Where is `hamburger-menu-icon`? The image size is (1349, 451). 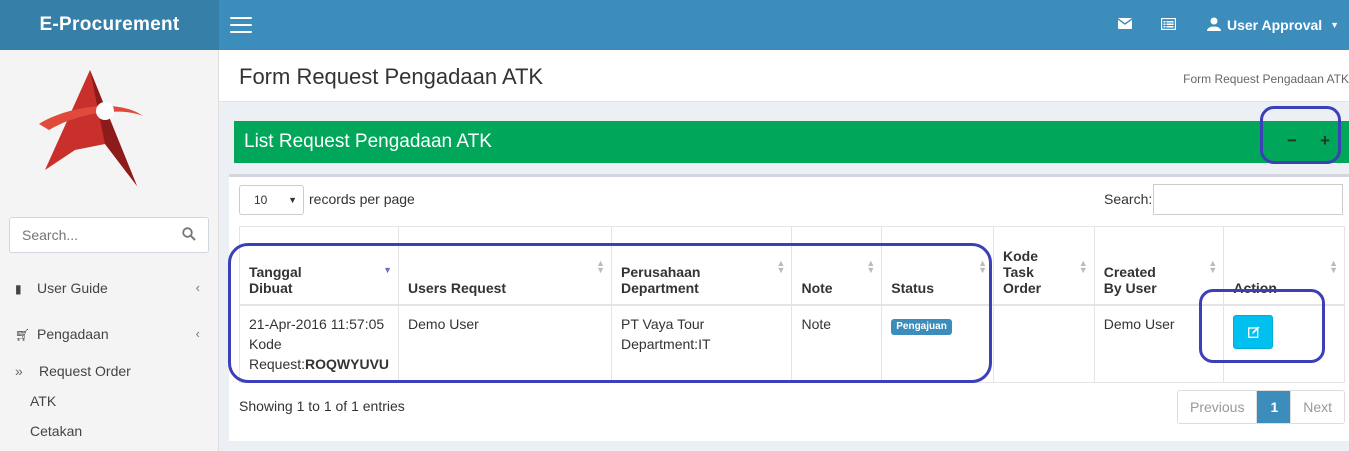 hamburger-menu-icon is located at coordinates (241, 25).